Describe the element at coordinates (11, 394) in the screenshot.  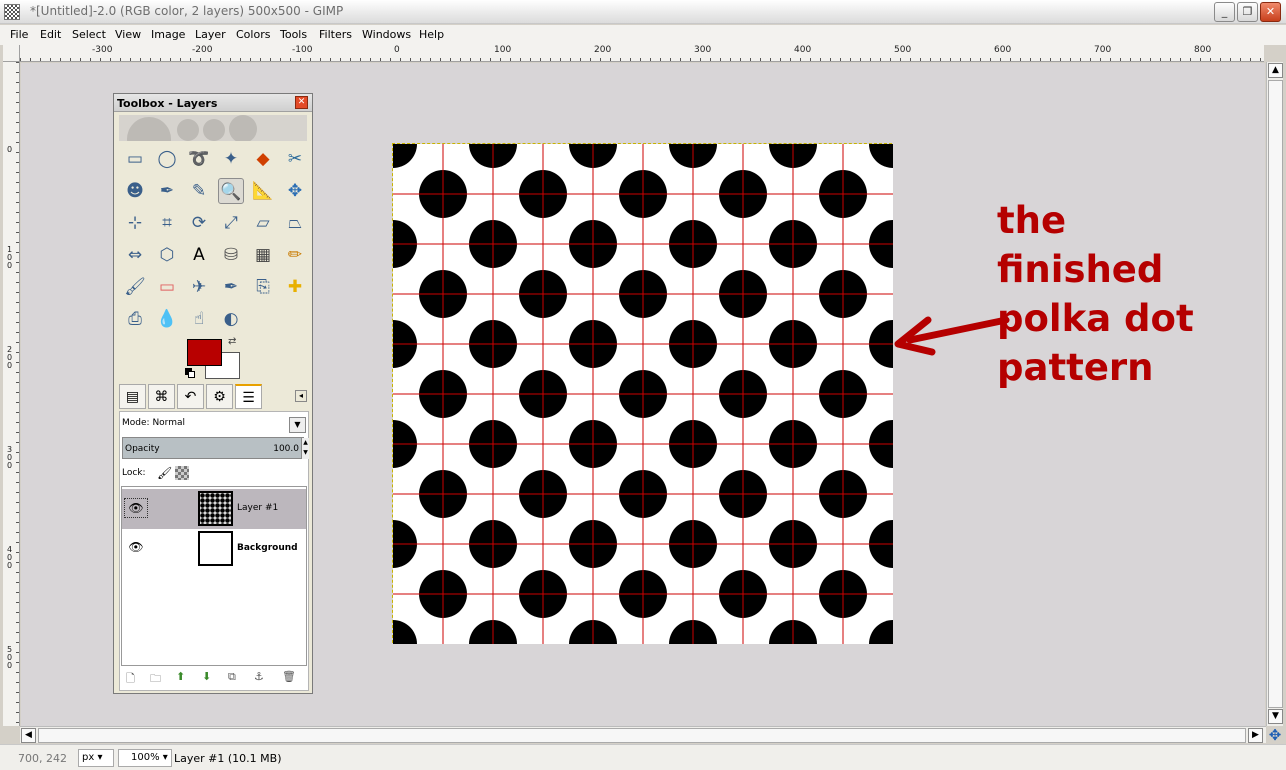
I see `vertical-ruler: 0 100 200 300 400 500` at that location.